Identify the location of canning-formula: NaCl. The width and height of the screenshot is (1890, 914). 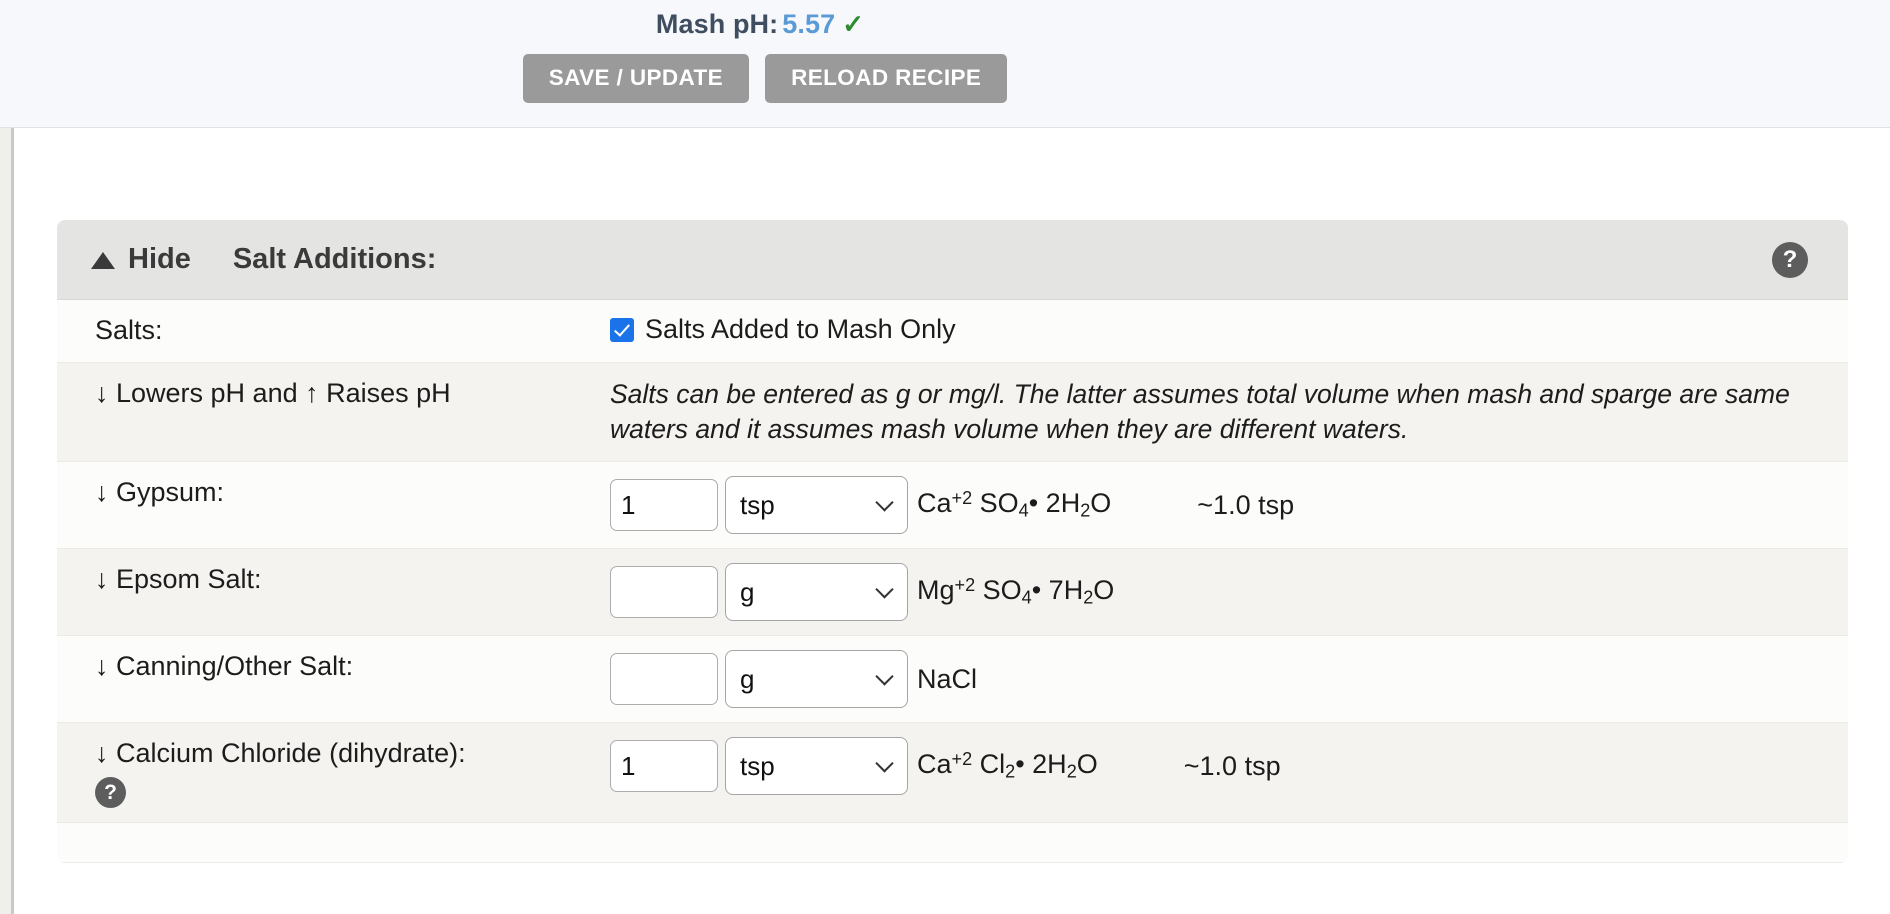
(947, 678).